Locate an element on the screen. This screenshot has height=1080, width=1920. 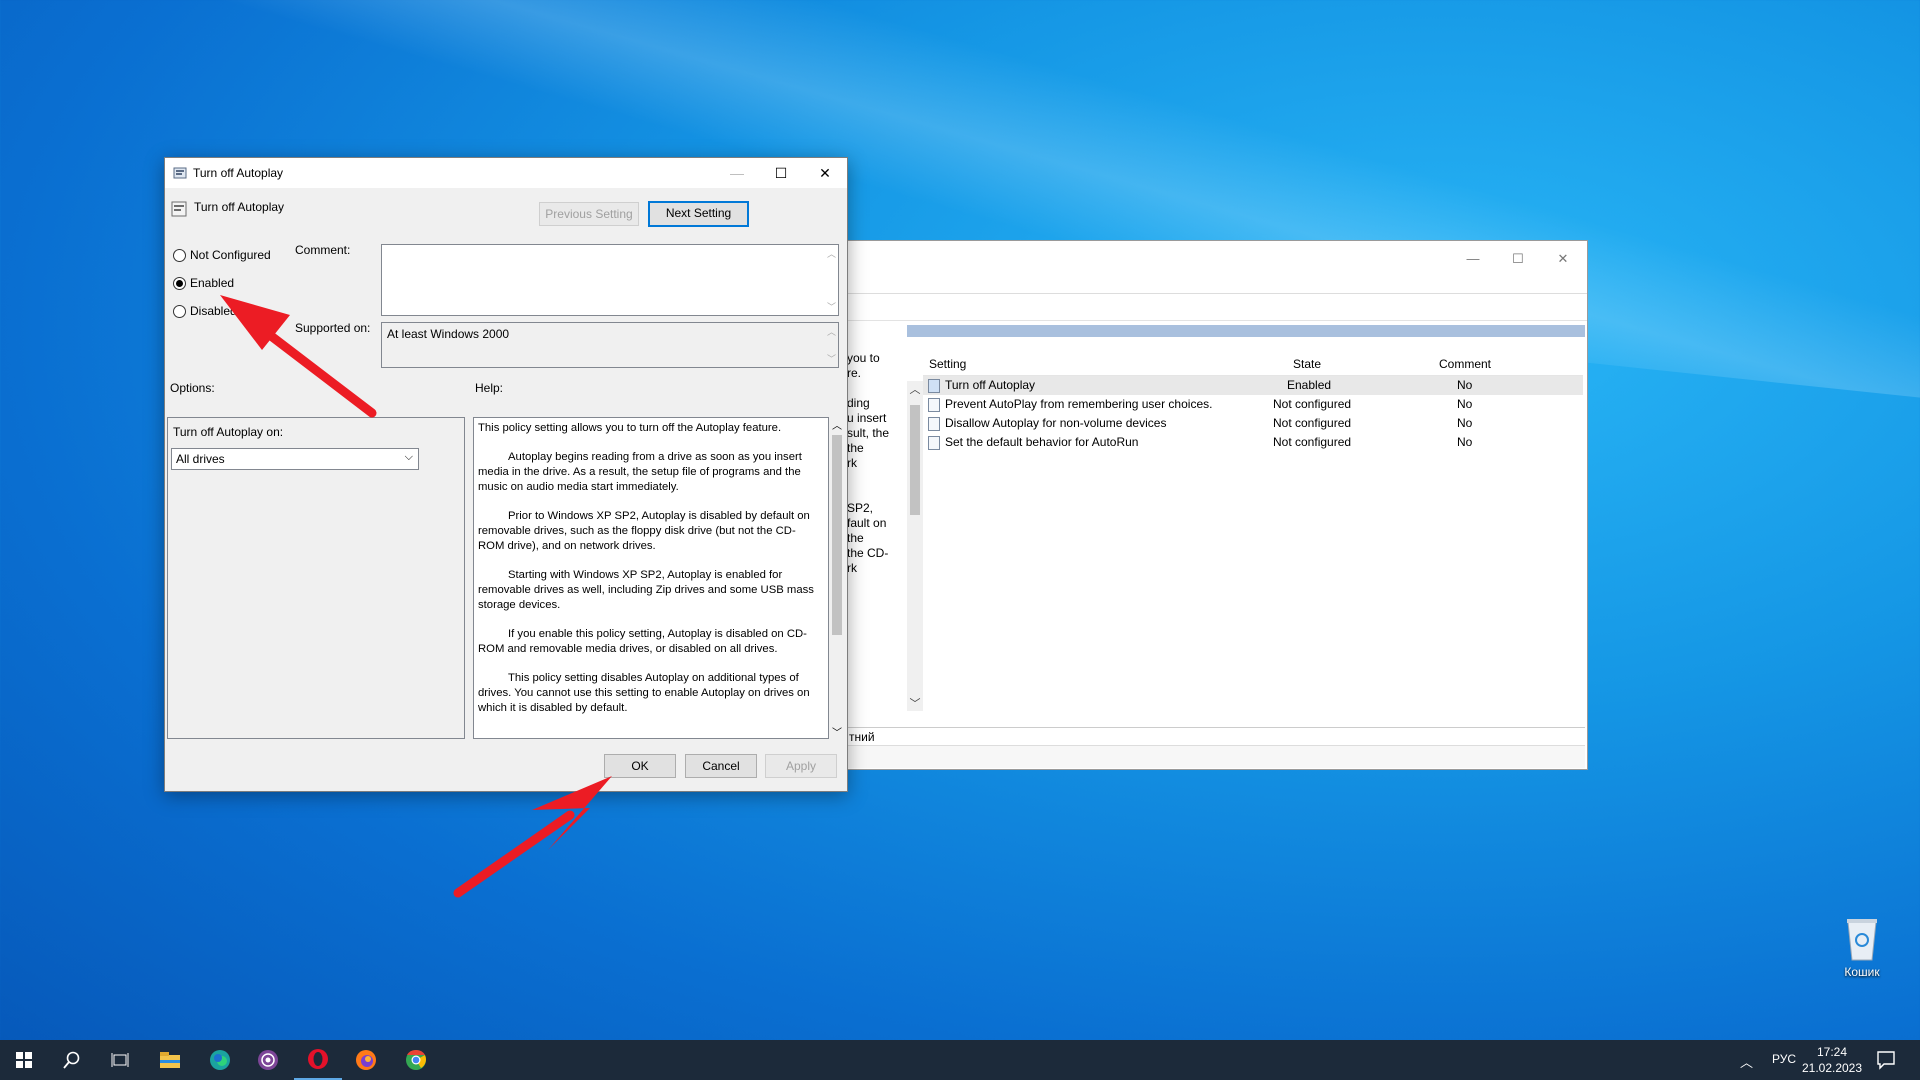
recycle-bin-label: Кошик is located at coordinates (1862, 972).